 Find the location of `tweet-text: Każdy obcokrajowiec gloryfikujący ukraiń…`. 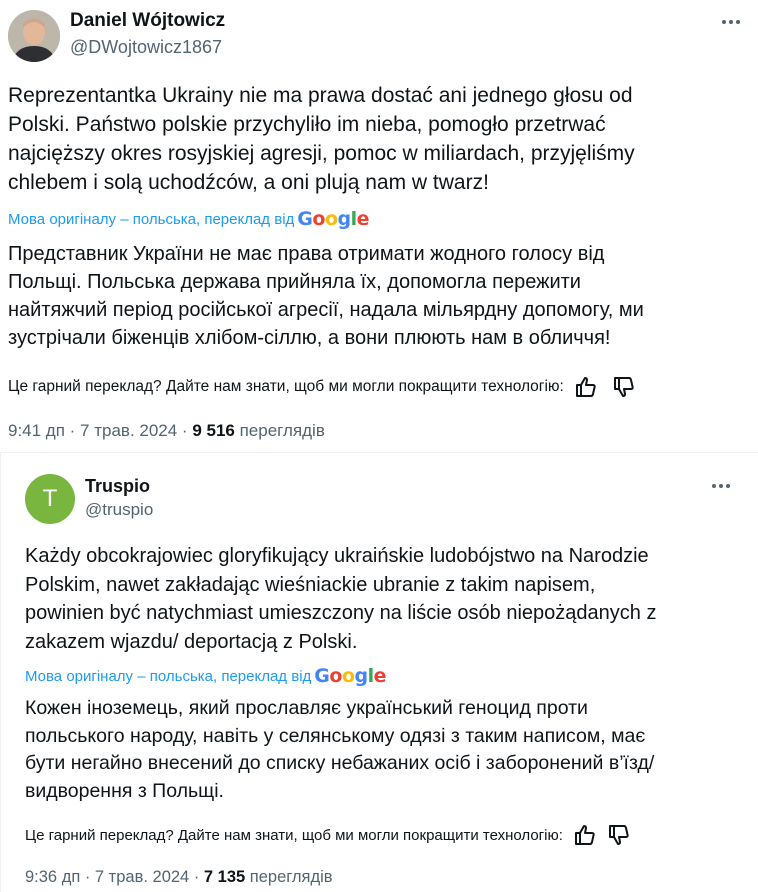

tweet-text: Każdy obcokrajowiec gloryfikujący ukraiń… is located at coordinates (341, 599).